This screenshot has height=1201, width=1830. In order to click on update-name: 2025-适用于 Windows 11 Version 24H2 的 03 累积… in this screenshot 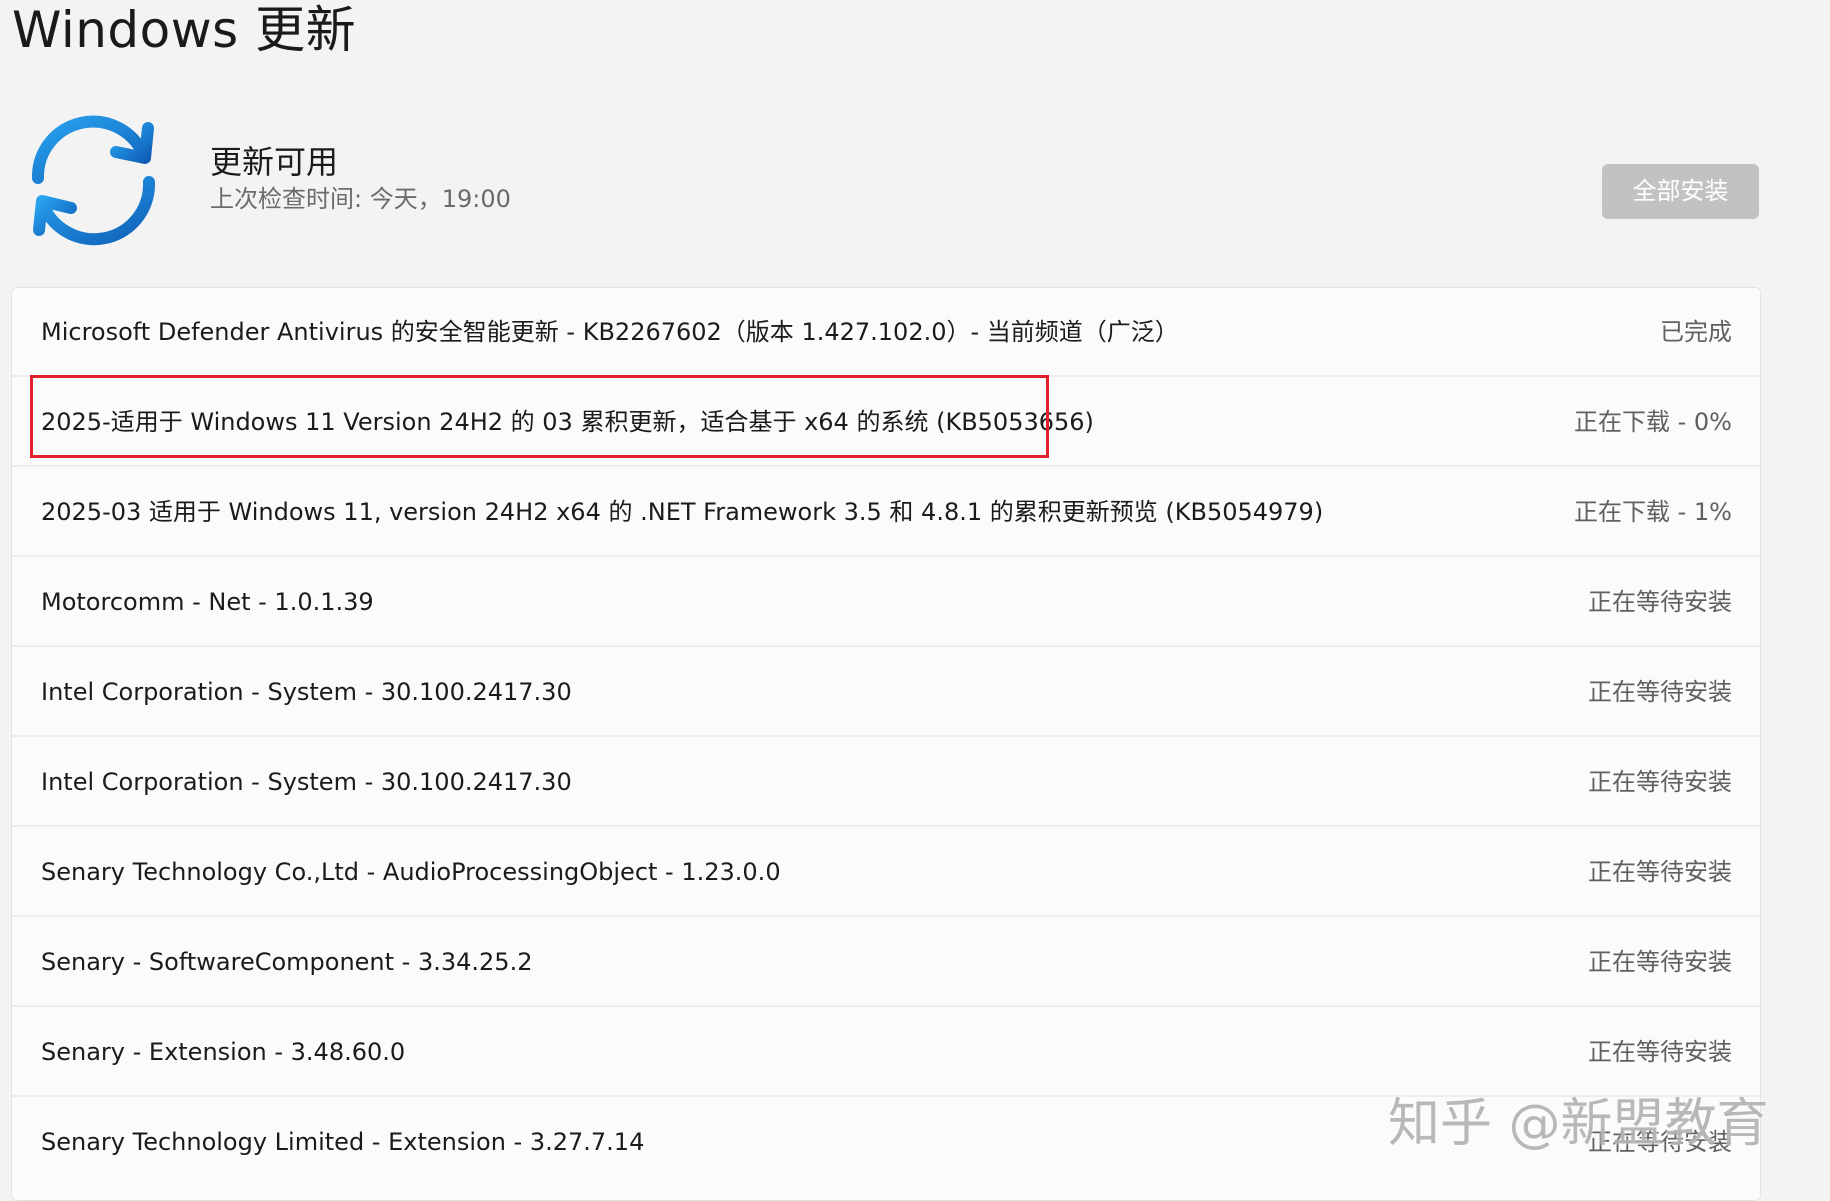, I will do `click(567, 422)`.